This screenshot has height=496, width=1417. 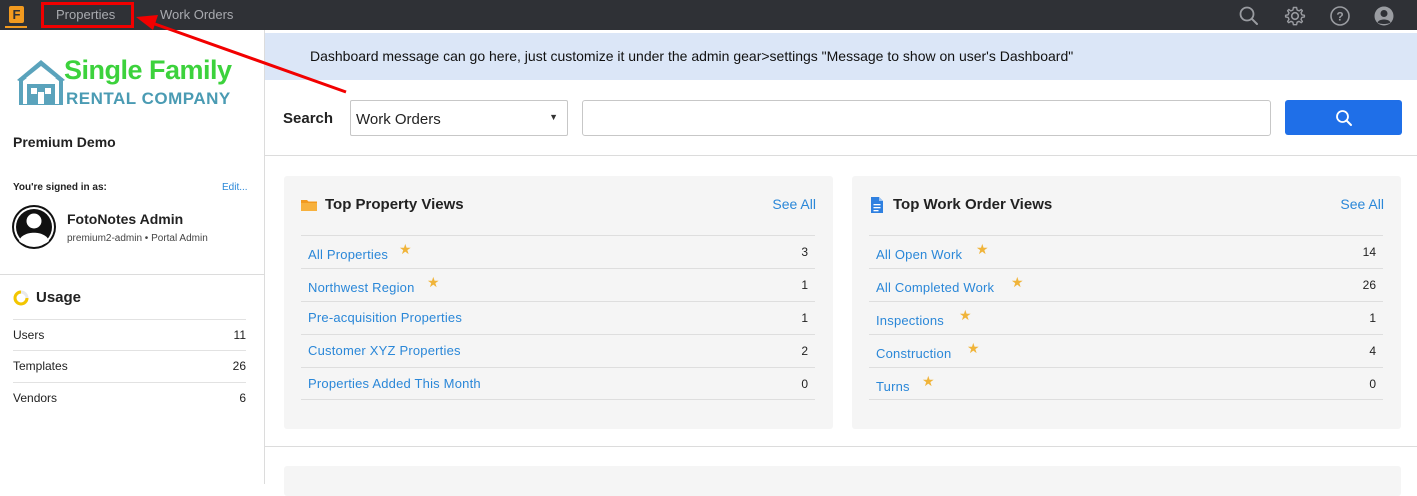 I want to click on usage-value: 26, so click(x=239, y=366).